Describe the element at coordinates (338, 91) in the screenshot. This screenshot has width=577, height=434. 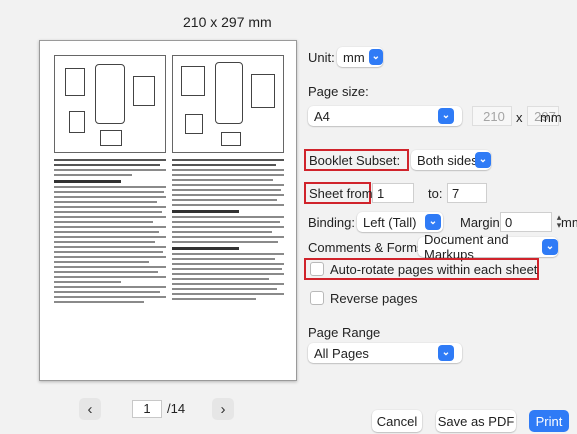
I see `page-size-label: Page size:` at that location.